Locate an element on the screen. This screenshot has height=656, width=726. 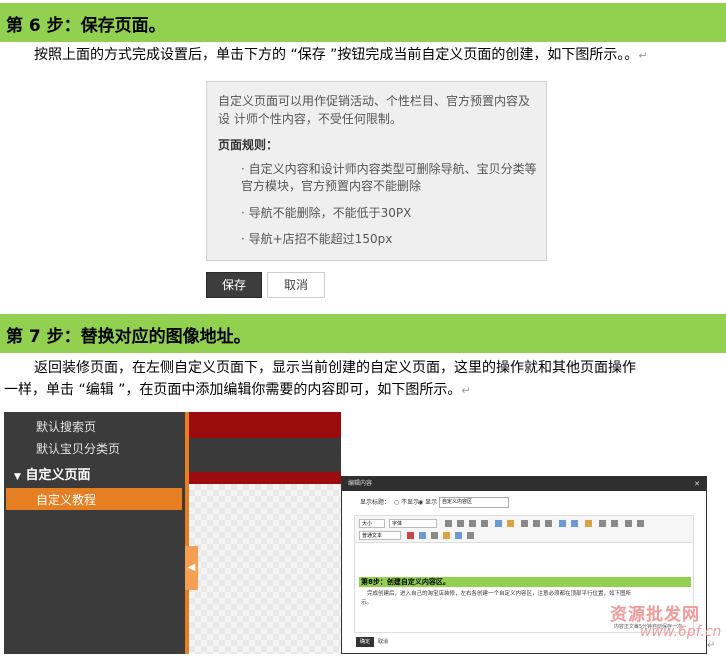
watermark-url: www.6pf.cn is located at coordinates (681, 632).